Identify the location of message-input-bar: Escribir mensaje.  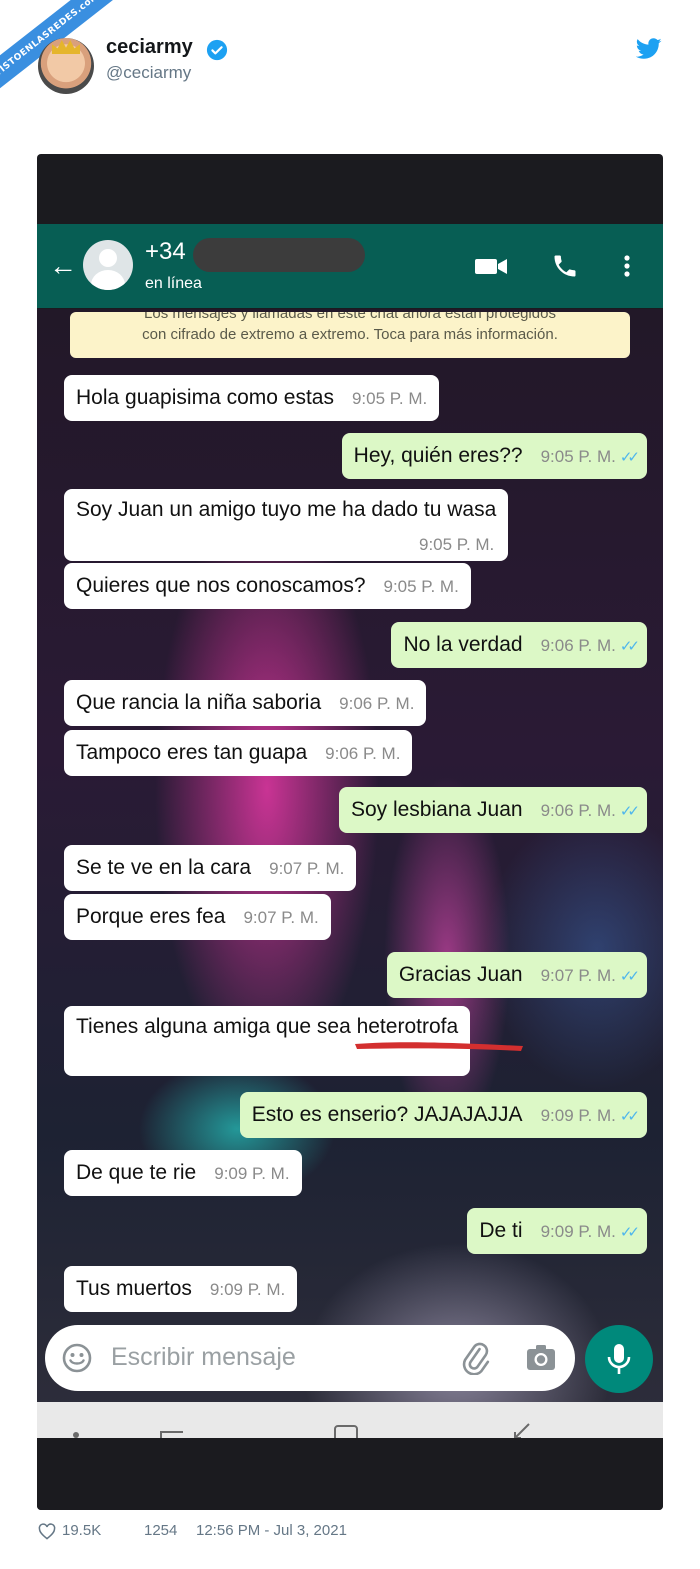
(310, 1358).